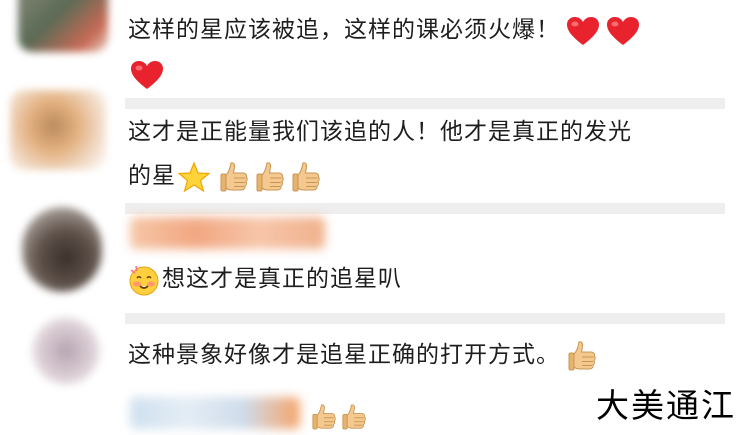 This screenshot has height=435, width=750. What do you see at coordinates (418, 279) in the screenshot?
I see `comment-text: 想这才是真正的追星叭` at bounding box center [418, 279].